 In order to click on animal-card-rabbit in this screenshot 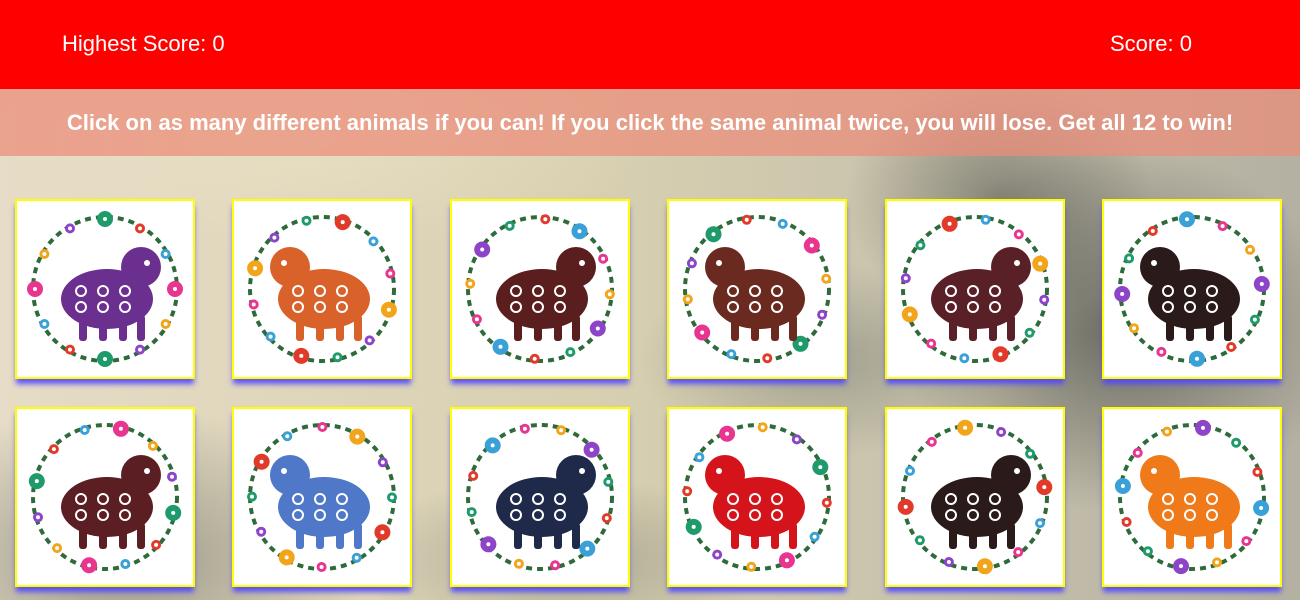, I will do `click(105, 497)`.